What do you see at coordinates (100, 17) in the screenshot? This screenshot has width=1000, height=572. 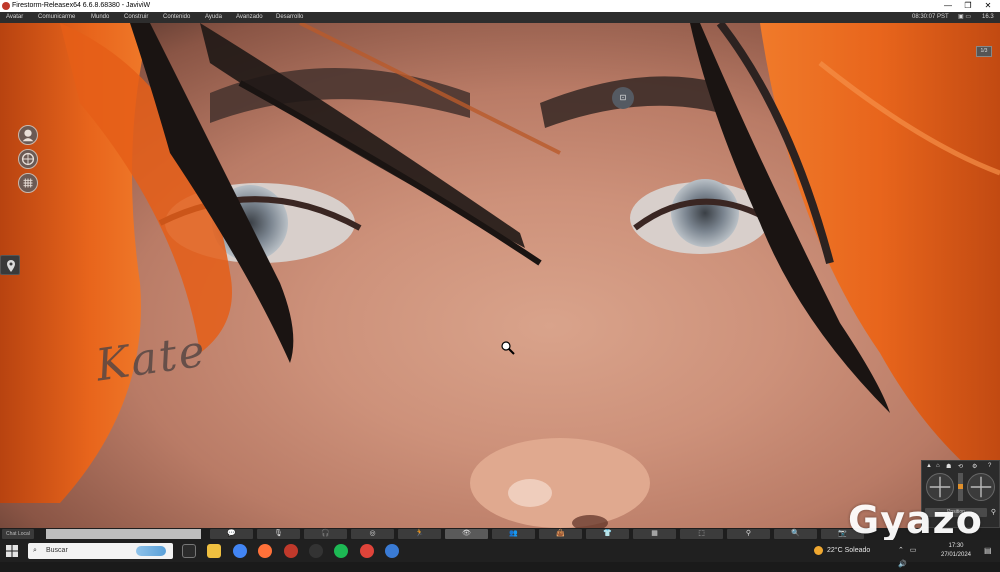 I see `menu-mundo: Mundo` at bounding box center [100, 17].